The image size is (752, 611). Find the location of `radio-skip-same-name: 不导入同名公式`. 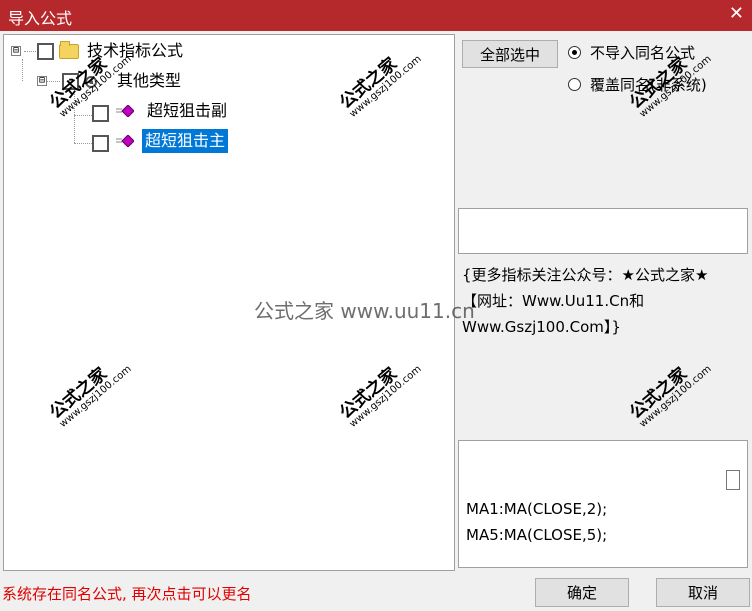

radio-skip-same-name: 不导入同名公式 is located at coordinates (658, 53).